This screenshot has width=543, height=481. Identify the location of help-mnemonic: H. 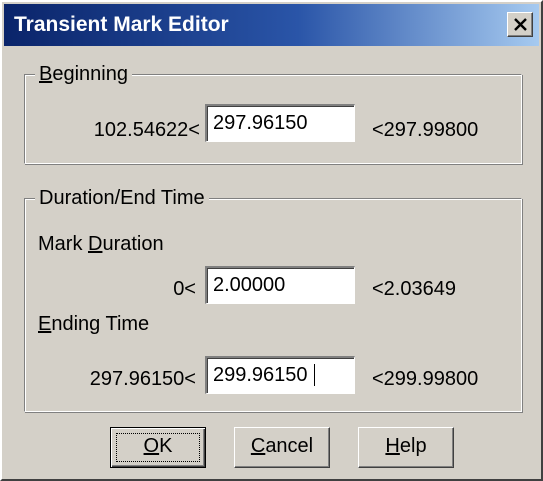
(392, 446).